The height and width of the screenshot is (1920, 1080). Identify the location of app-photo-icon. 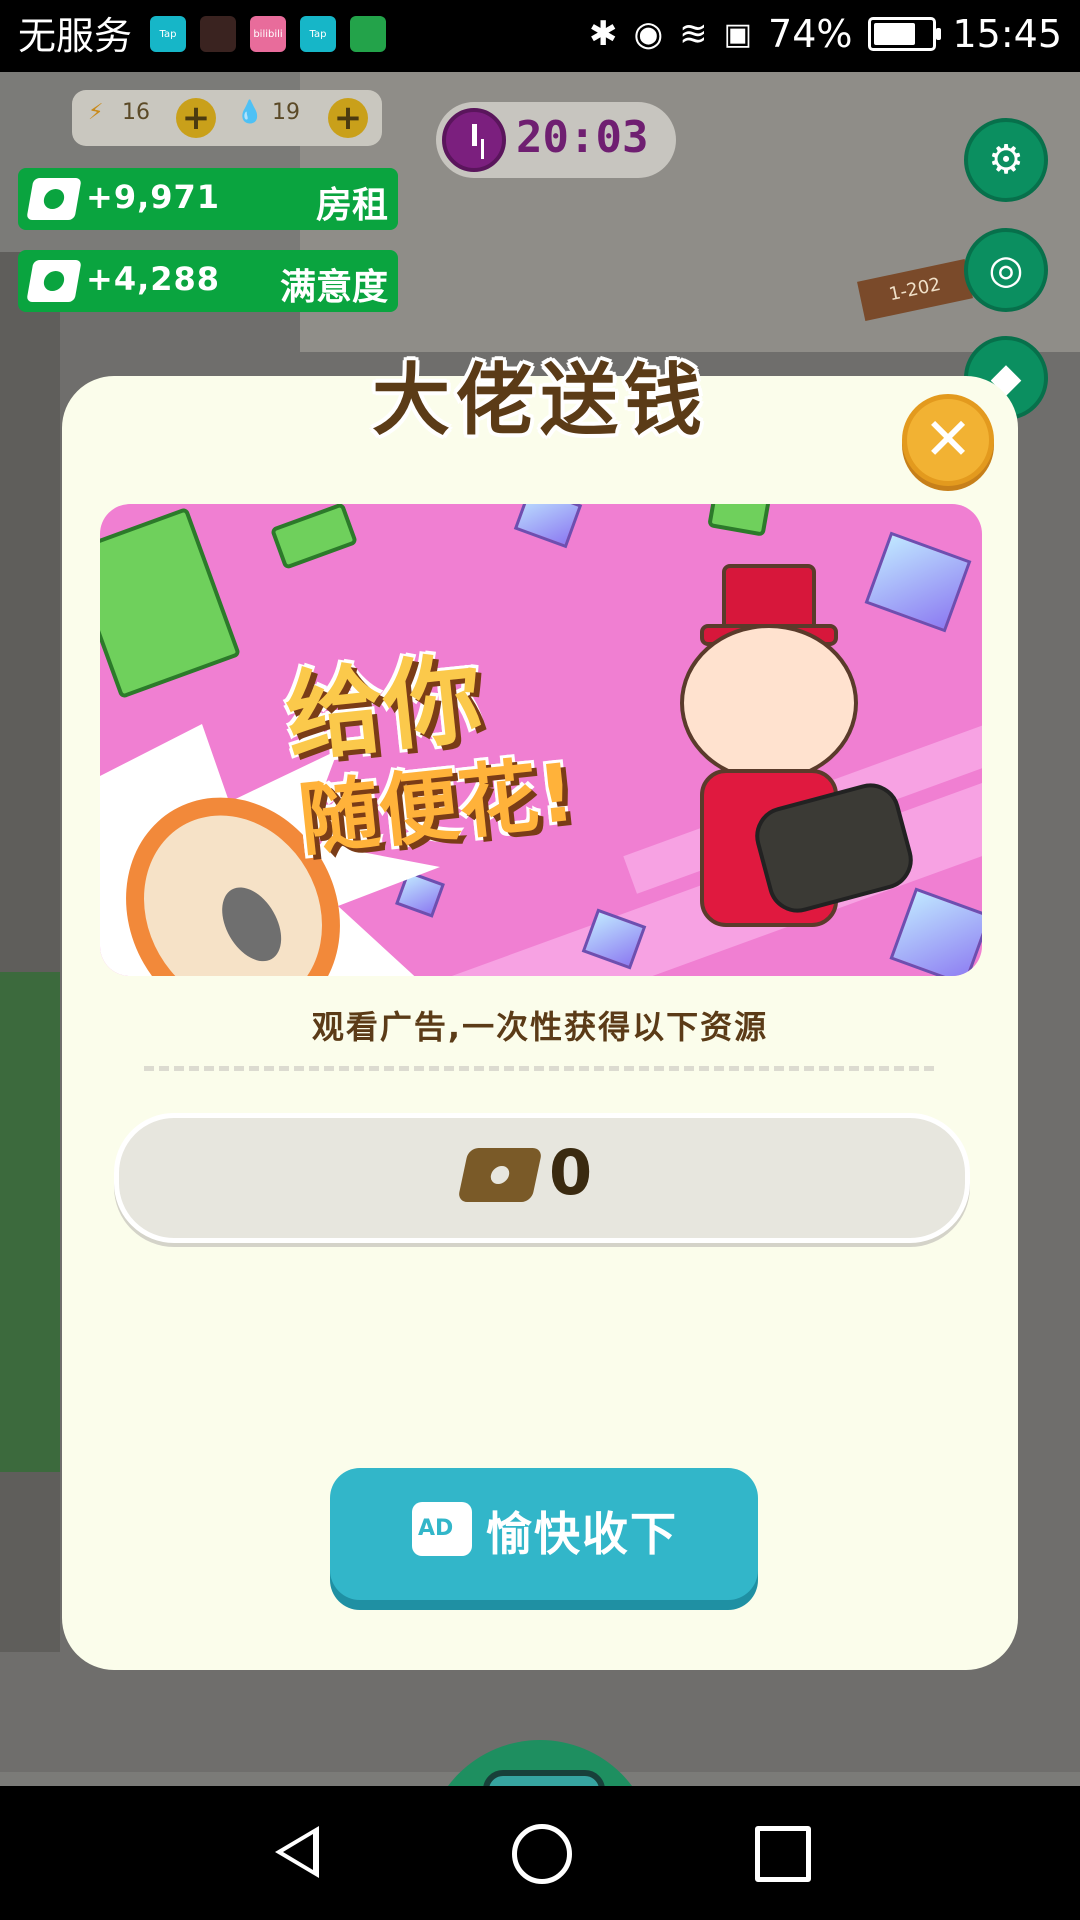
(218, 34).